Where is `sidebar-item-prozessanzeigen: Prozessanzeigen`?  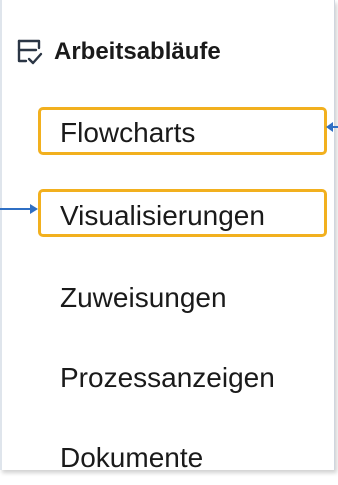 sidebar-item-prozessanzeigen: Prozessanzeigen is located at coordinates (167, 378).